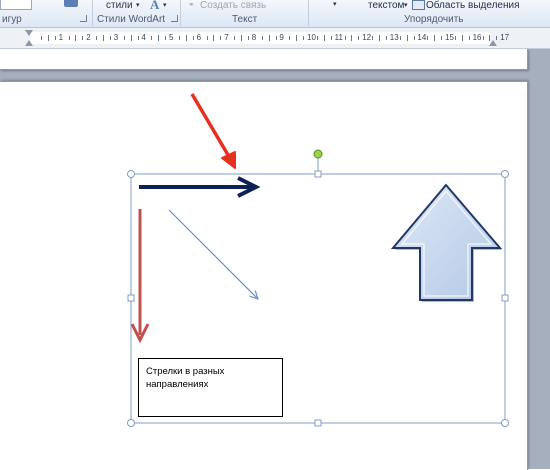 The width and height of the screenshot is (550, 470). I want to click on up-block-arrow, so click(446, 242).